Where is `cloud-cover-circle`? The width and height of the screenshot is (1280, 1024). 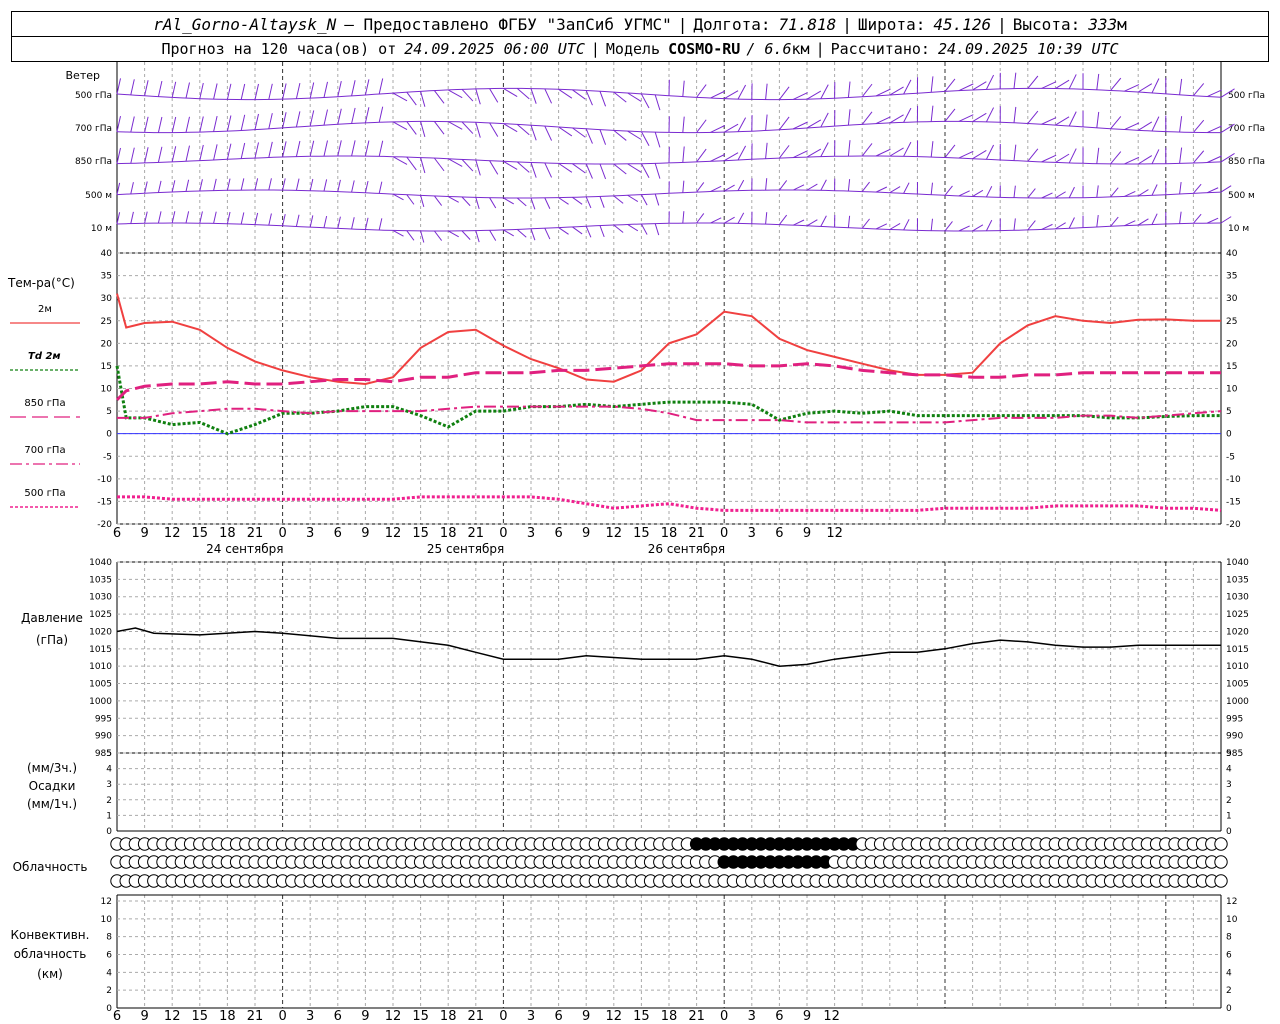
cloud-cover-circle is located at coordinates (1221, 881).